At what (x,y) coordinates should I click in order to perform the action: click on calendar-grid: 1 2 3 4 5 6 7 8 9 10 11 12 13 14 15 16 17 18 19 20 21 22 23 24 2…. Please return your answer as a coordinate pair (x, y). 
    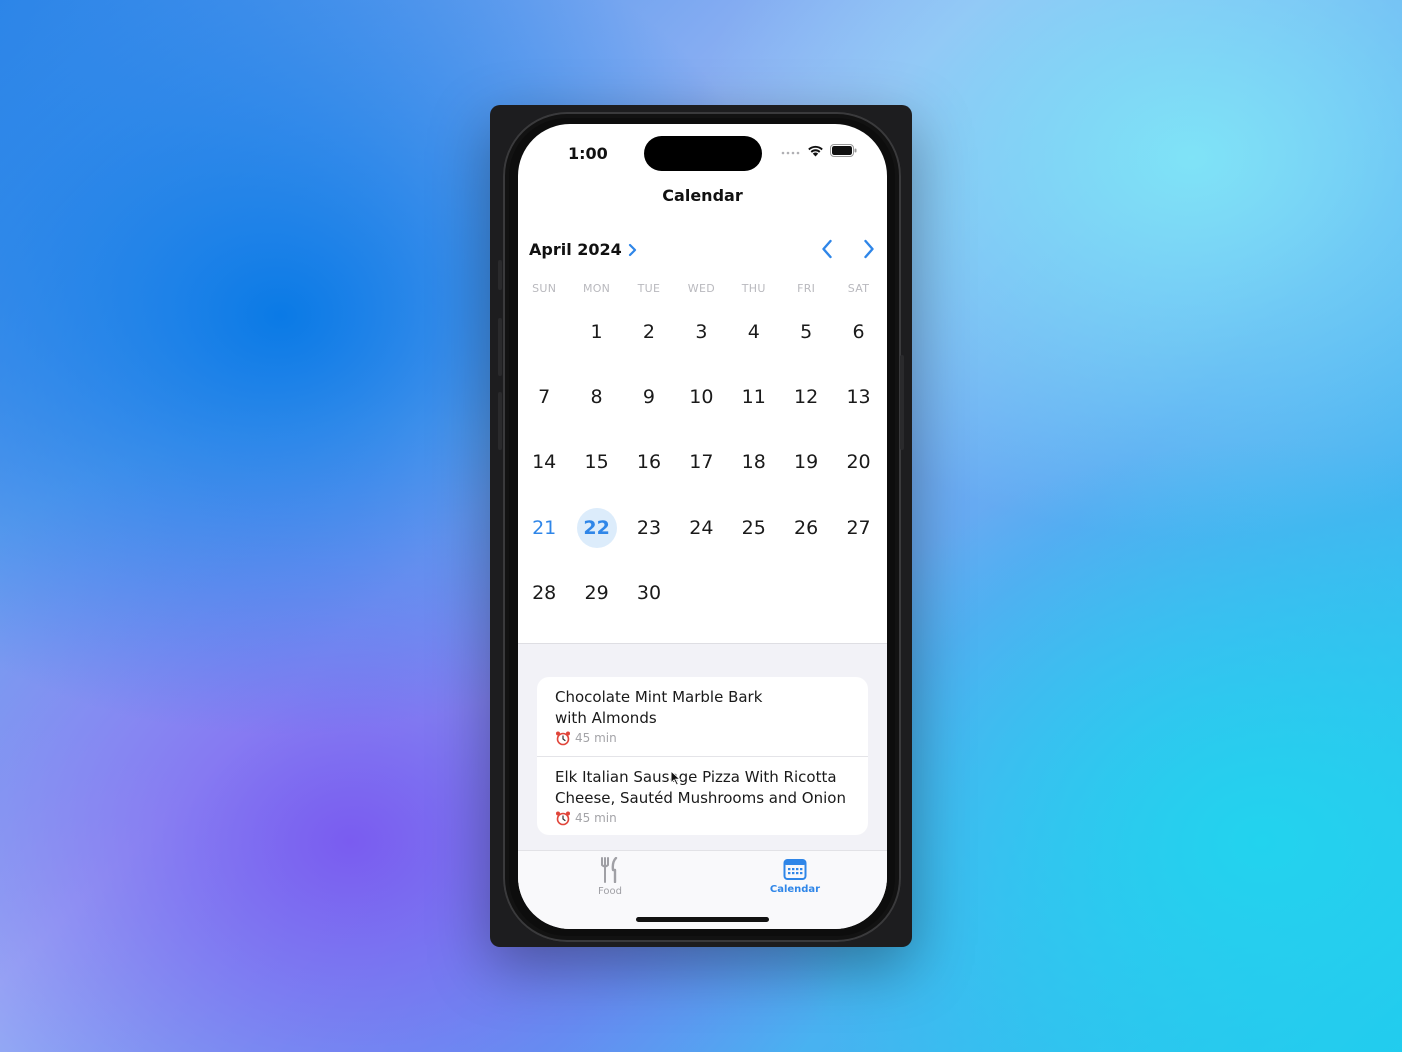
    Looking at the image, I should click on (702, 462).